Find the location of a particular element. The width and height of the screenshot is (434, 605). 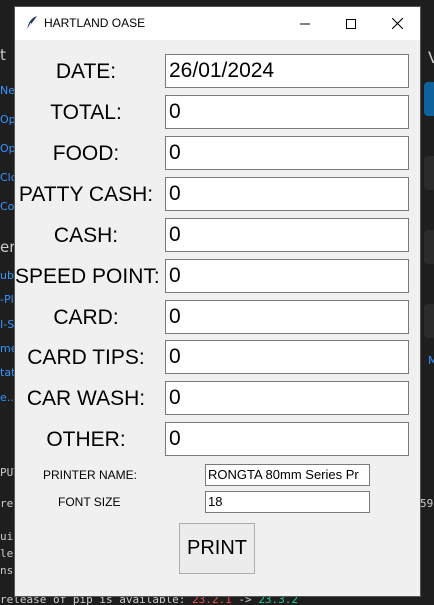

field-row-card: CARD: 0 is located at coordinates (217, 318).